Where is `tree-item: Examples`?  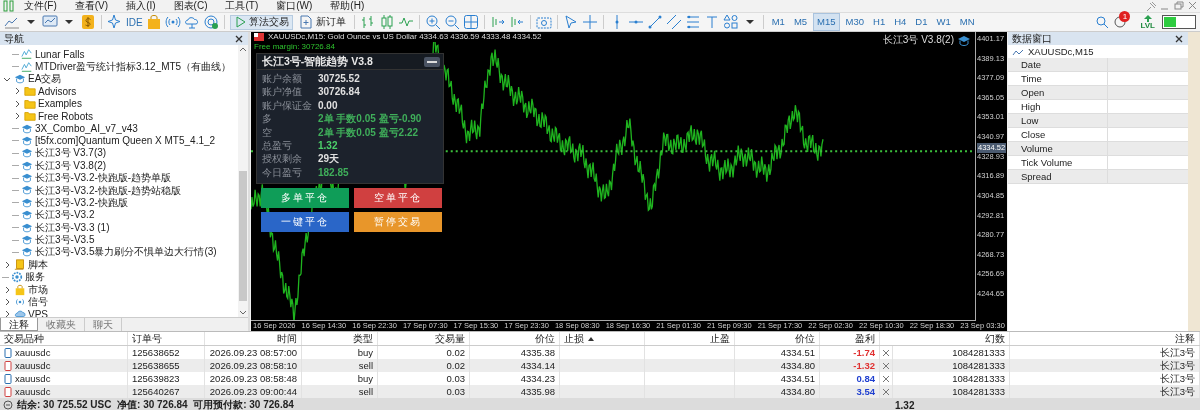 tree-item: Examples is located at coordinates (60, 104).